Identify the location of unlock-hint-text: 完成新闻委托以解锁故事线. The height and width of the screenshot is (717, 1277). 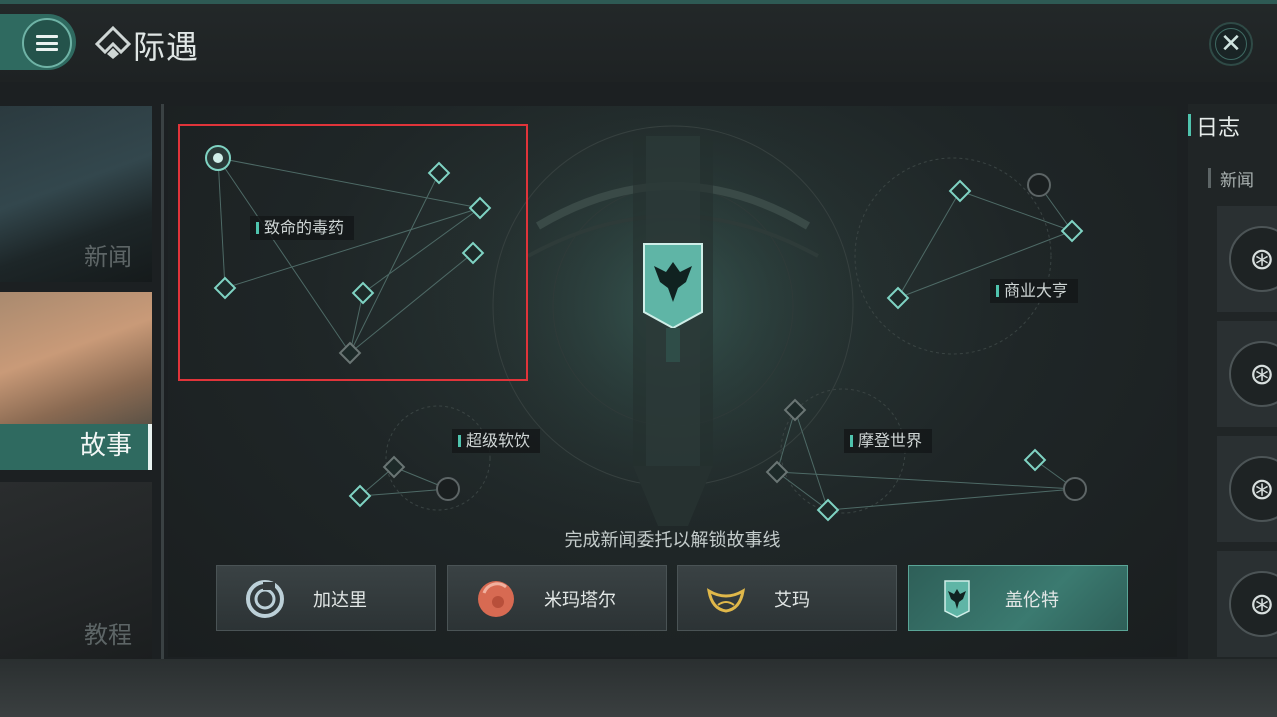
(672, 540).